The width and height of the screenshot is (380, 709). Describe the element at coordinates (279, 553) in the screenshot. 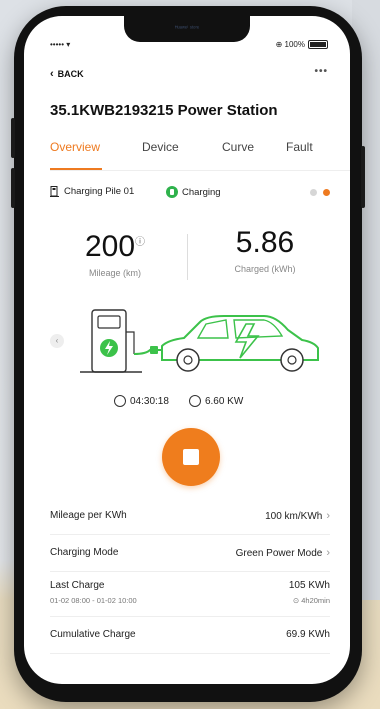

I see `charging-mode-value: Green Power Mode` at that location.